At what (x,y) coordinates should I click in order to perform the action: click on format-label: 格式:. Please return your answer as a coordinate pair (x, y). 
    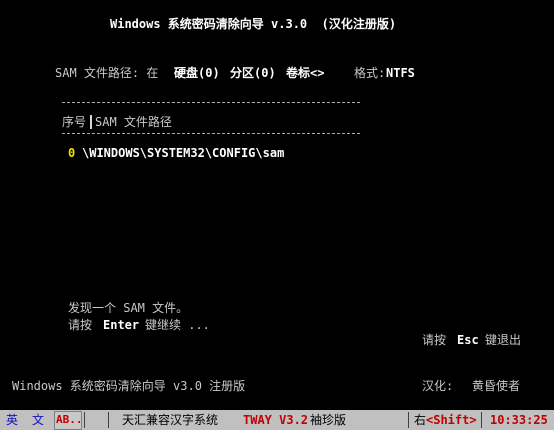
    Looking at the image, I should click on (370, 73).